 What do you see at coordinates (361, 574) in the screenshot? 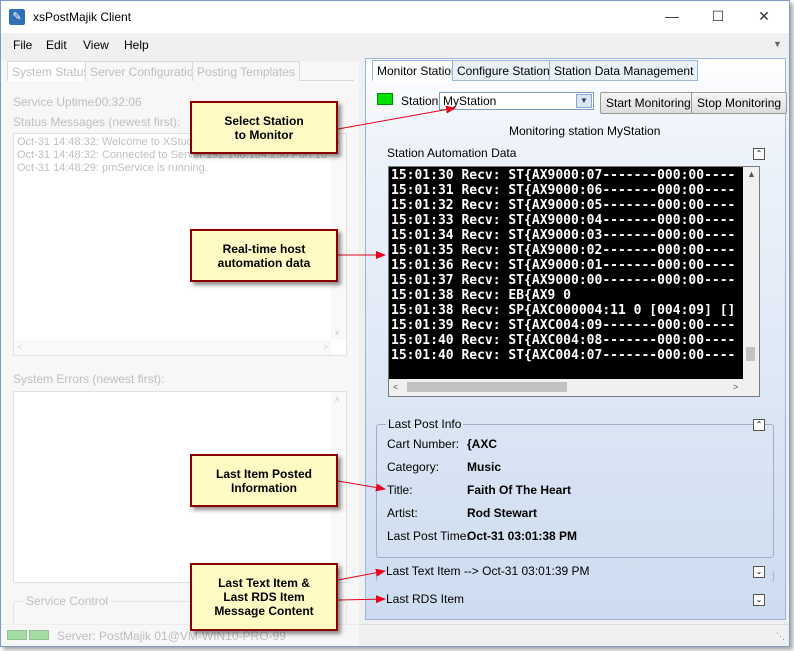
I see `arrow-last-text` at bounding box center [361, 574].